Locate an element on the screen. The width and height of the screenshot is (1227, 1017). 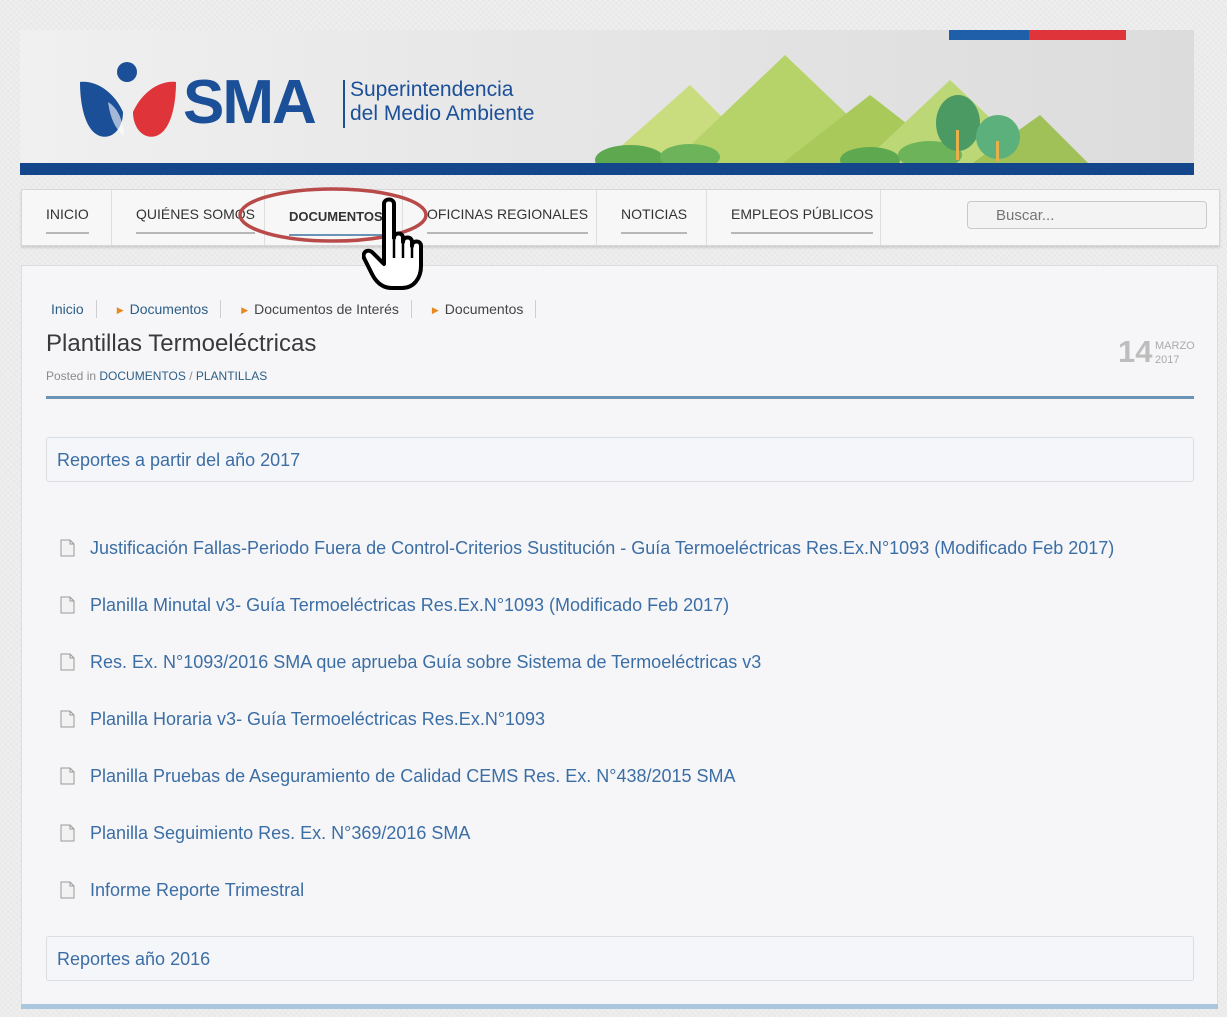
title-divider is located at coordinates (620, 397).